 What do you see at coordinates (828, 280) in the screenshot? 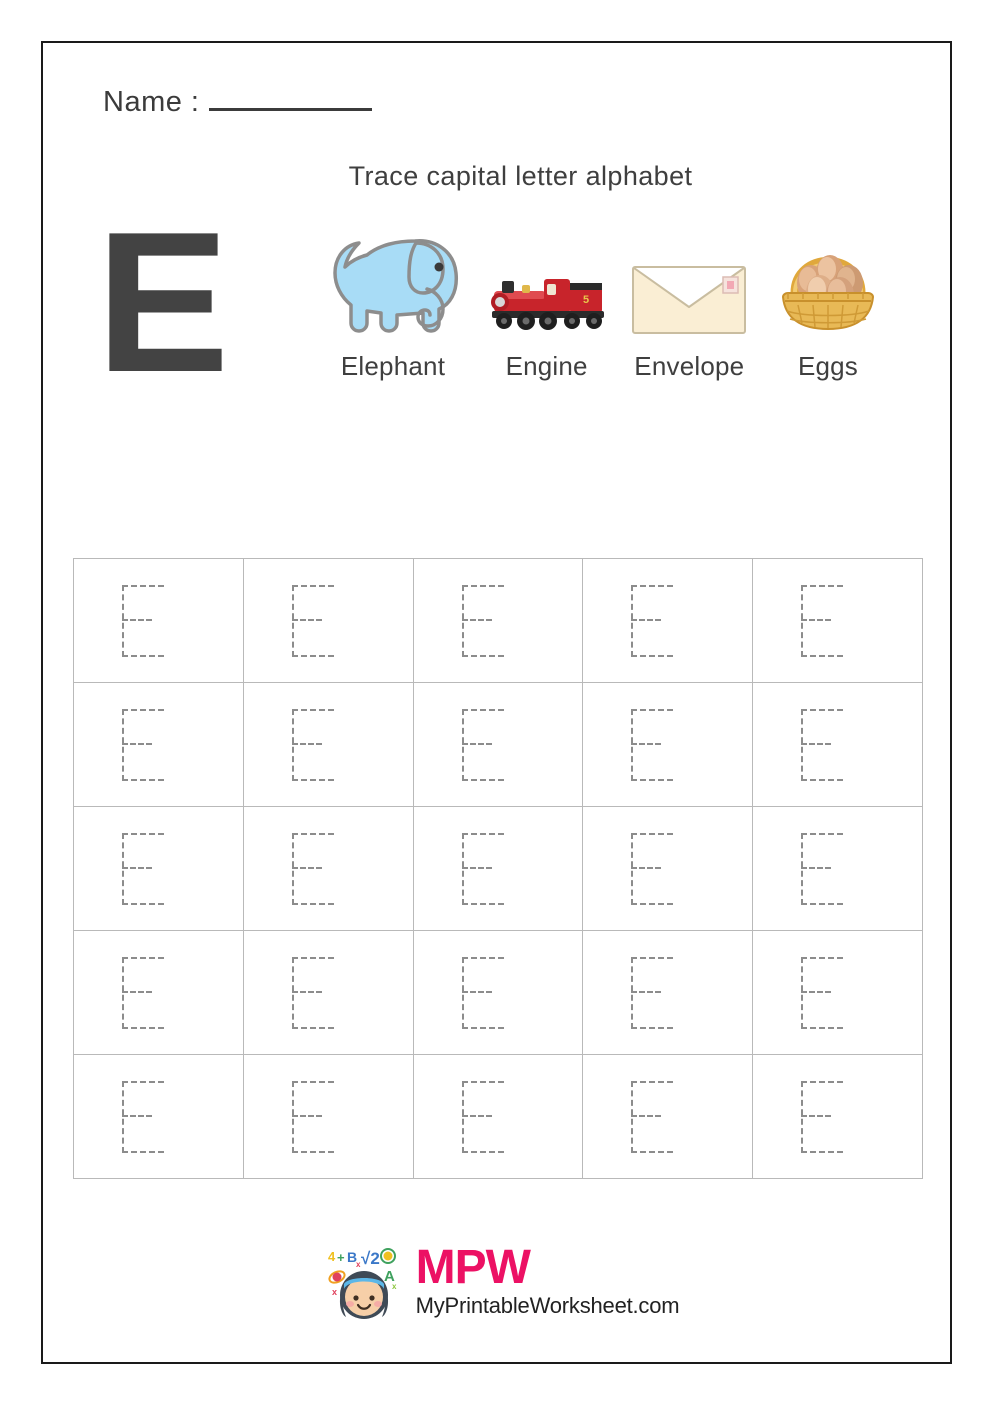
I see `eggs-basket-icon` at bounding box center [828, 280].